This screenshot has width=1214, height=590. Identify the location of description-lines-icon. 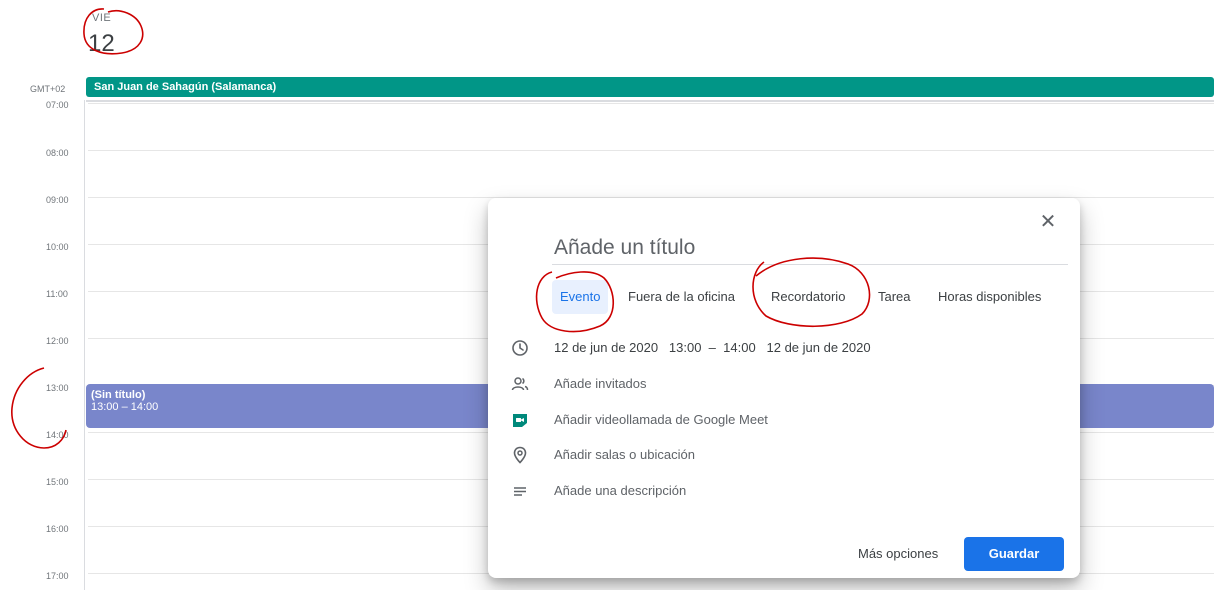
(520, 491).